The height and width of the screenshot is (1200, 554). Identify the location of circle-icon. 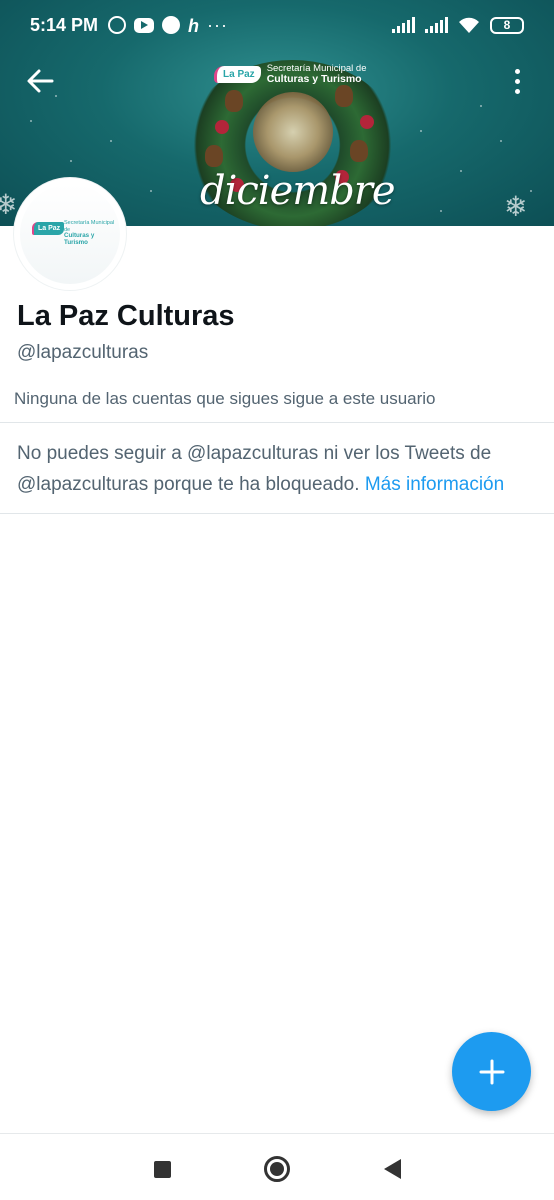
(277, 1169).